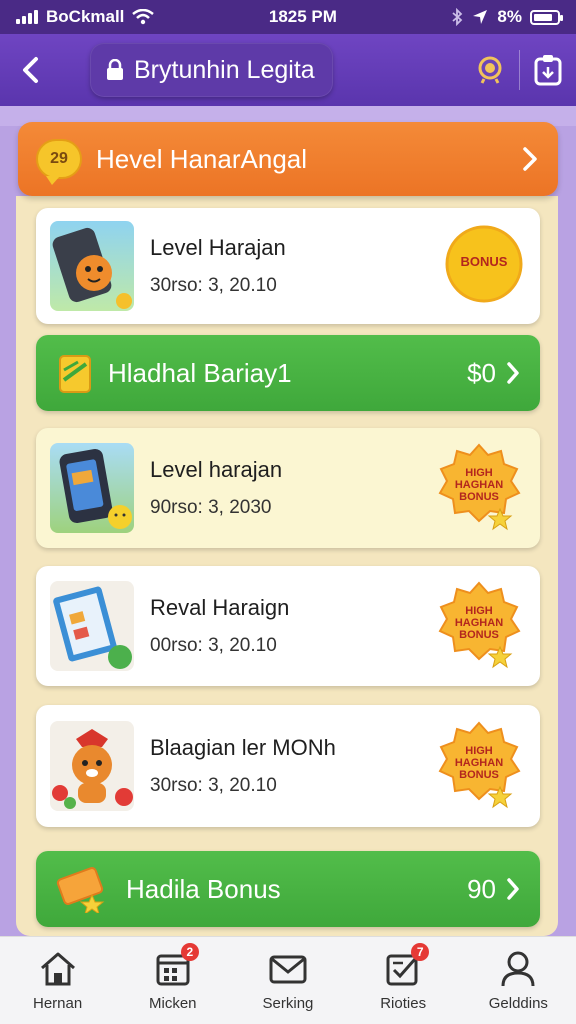 This screenshot has height=1024, width=576. Describe the element at coordinates (211, 507) in the screenshot. I see `item-date: 90rso: 3, 2030` at that location.